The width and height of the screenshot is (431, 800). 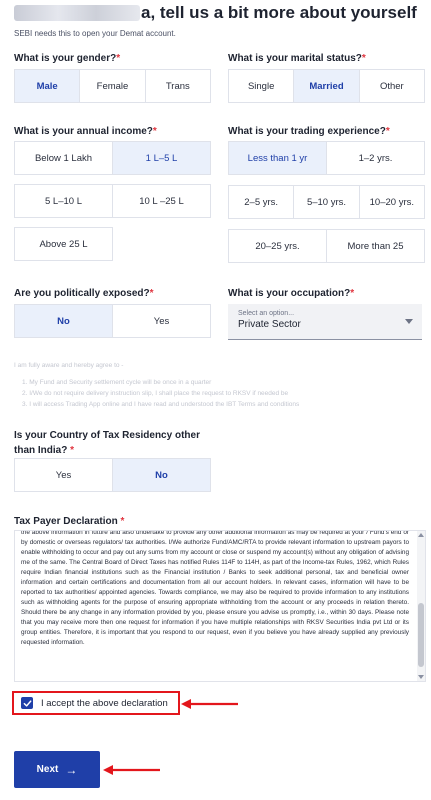 What do you see at coordinates (107, 435) in the screenshot?
I see `tax-residency-label-line1: Is your Country of Tax Residency other` at bounding box center [107, 435].